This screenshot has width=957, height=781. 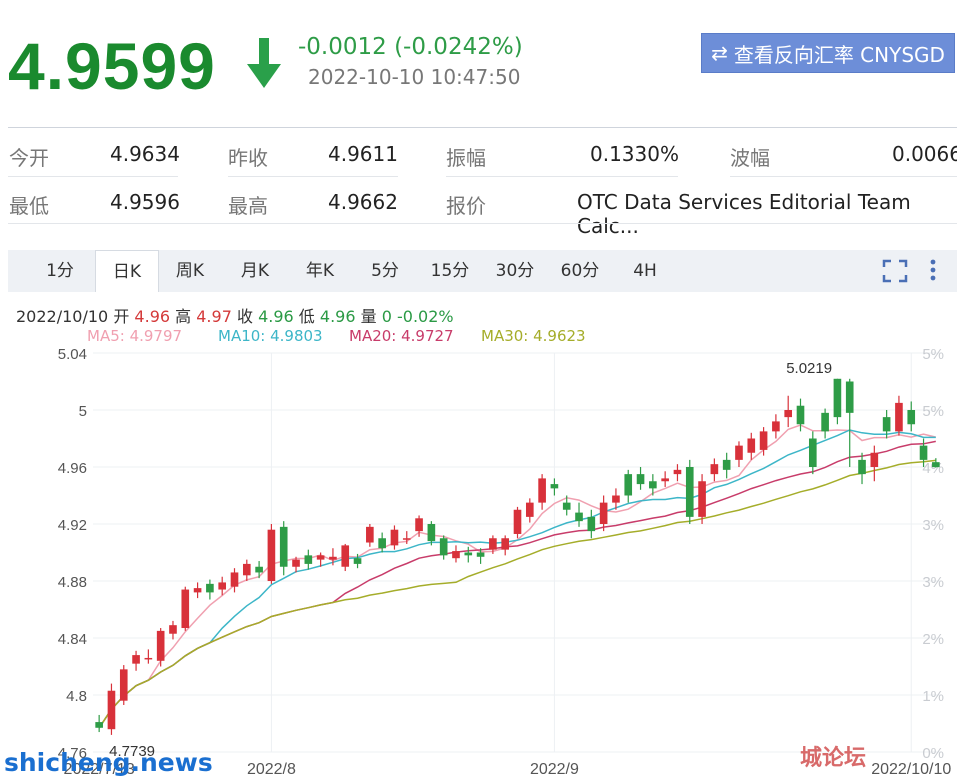 I want to click on tab-weekly: 周K, so click(x=190, y=271).